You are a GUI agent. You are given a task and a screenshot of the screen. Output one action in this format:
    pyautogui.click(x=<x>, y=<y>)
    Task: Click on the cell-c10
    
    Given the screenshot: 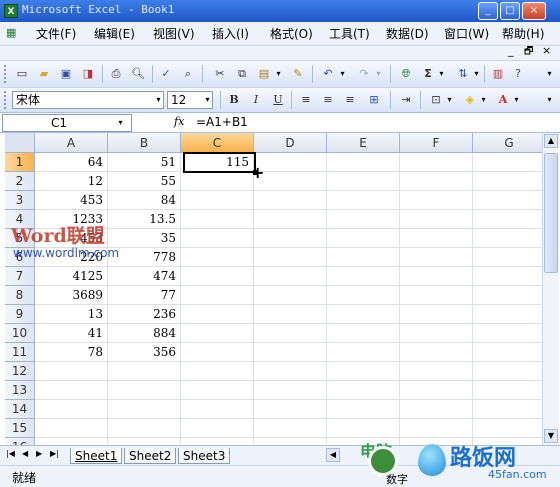 What is the action you would take?
    pyautogui.click(x=217, y=333)
    